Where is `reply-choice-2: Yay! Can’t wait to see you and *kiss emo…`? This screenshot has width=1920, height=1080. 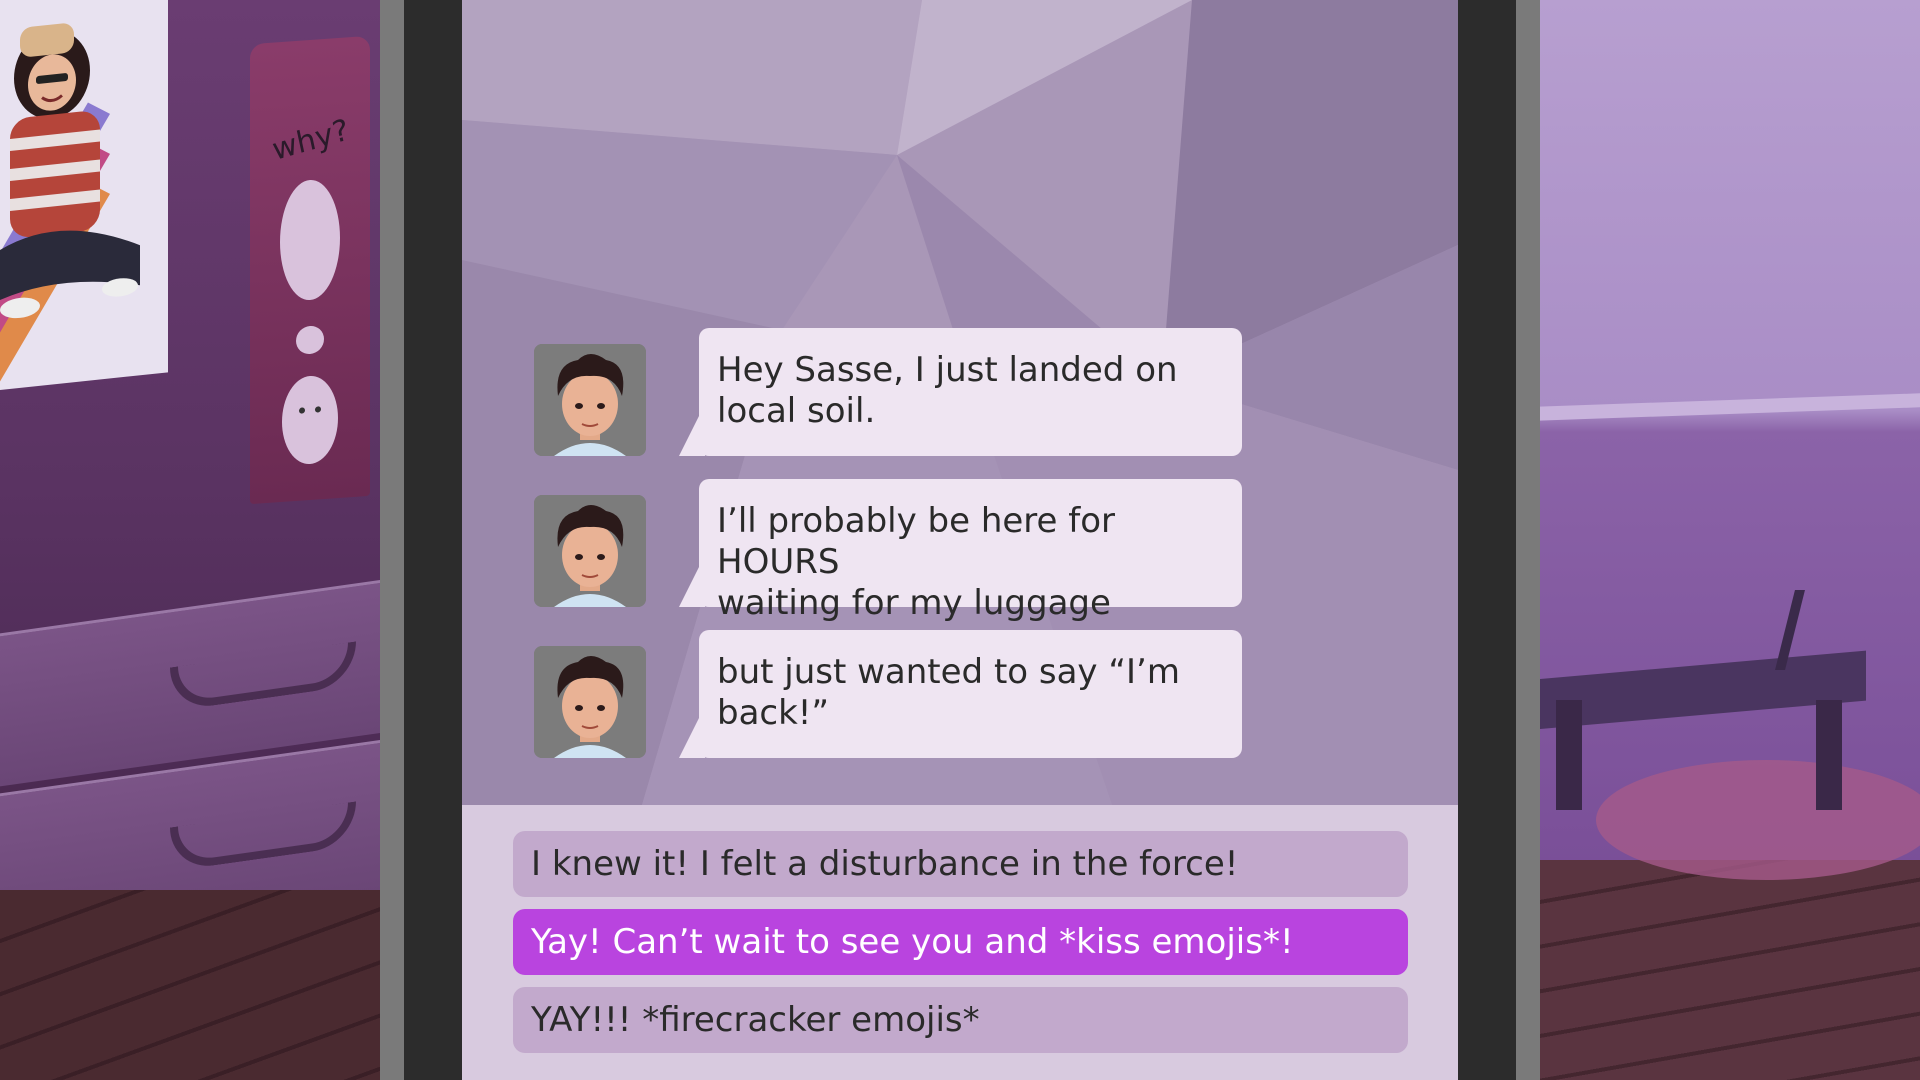
reply-choice-2: Yay! Can’t wait to see you and *kiss emo… is located at coordinates (960, 942).